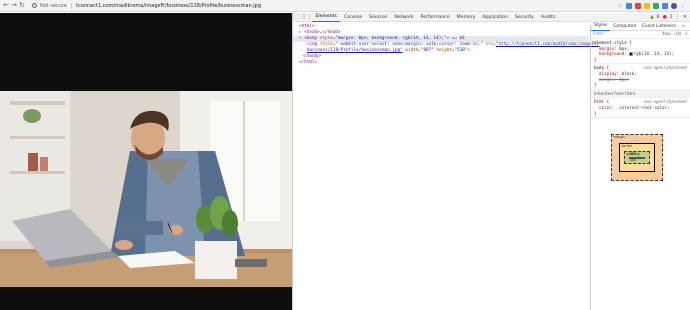  I want to click on warning-icon: ▲, so click(652, 17).